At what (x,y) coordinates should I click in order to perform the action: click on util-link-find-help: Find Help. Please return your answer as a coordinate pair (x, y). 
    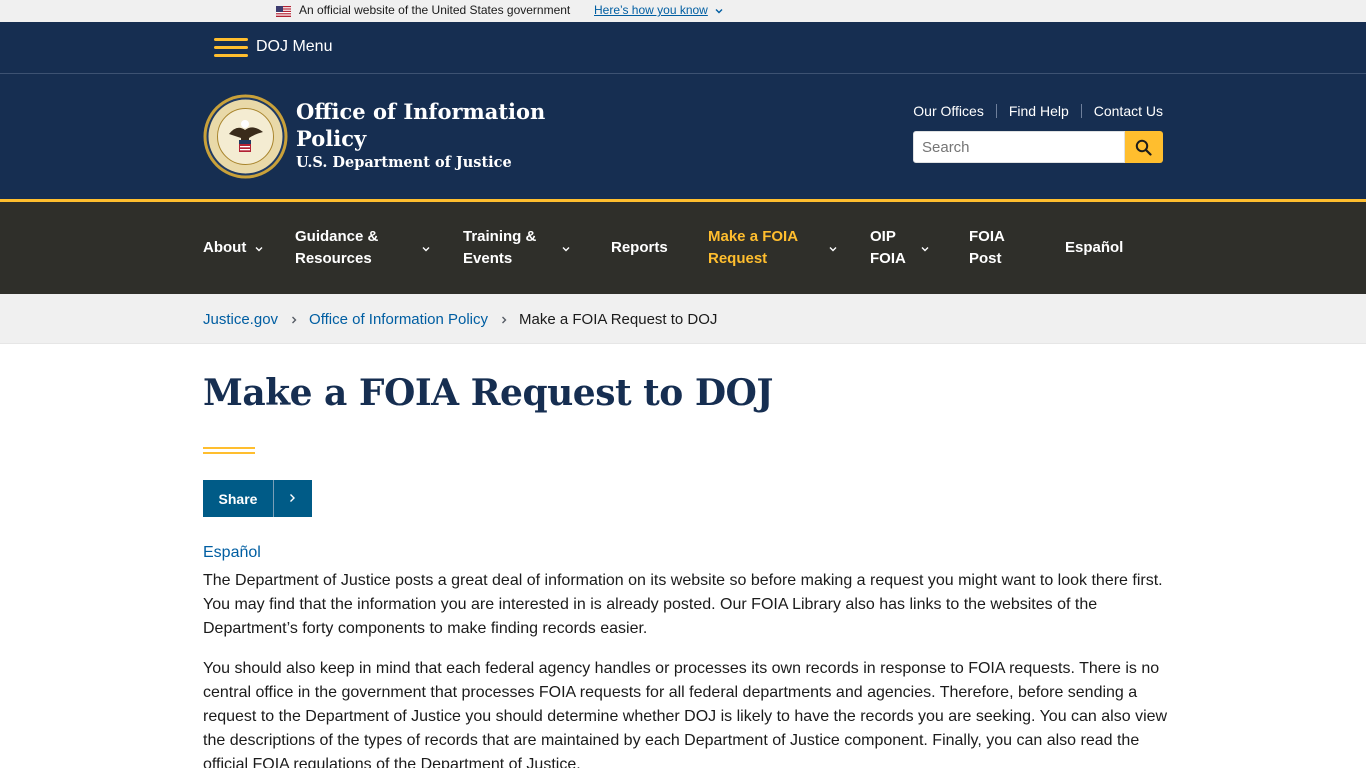
    Looking at the image, I should click on (1039, 111).